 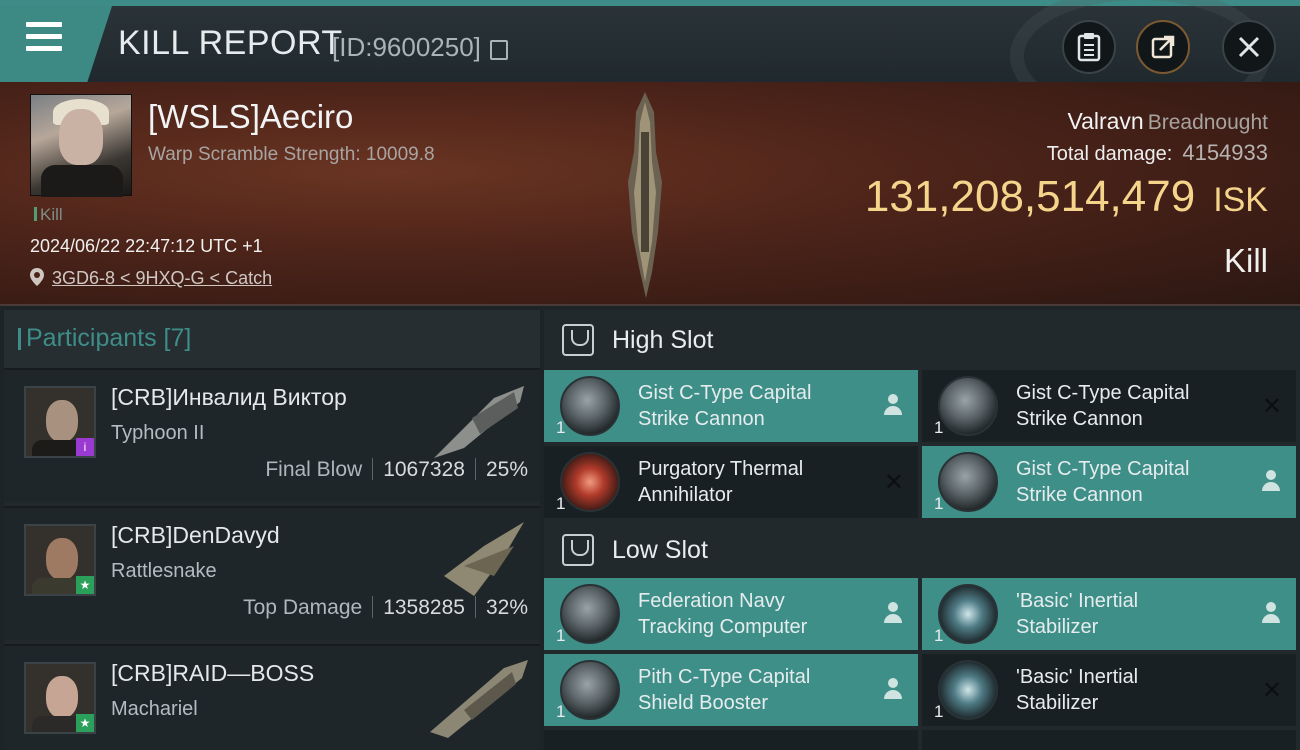 I want to click on close-button, so click(x=1249, y=47).